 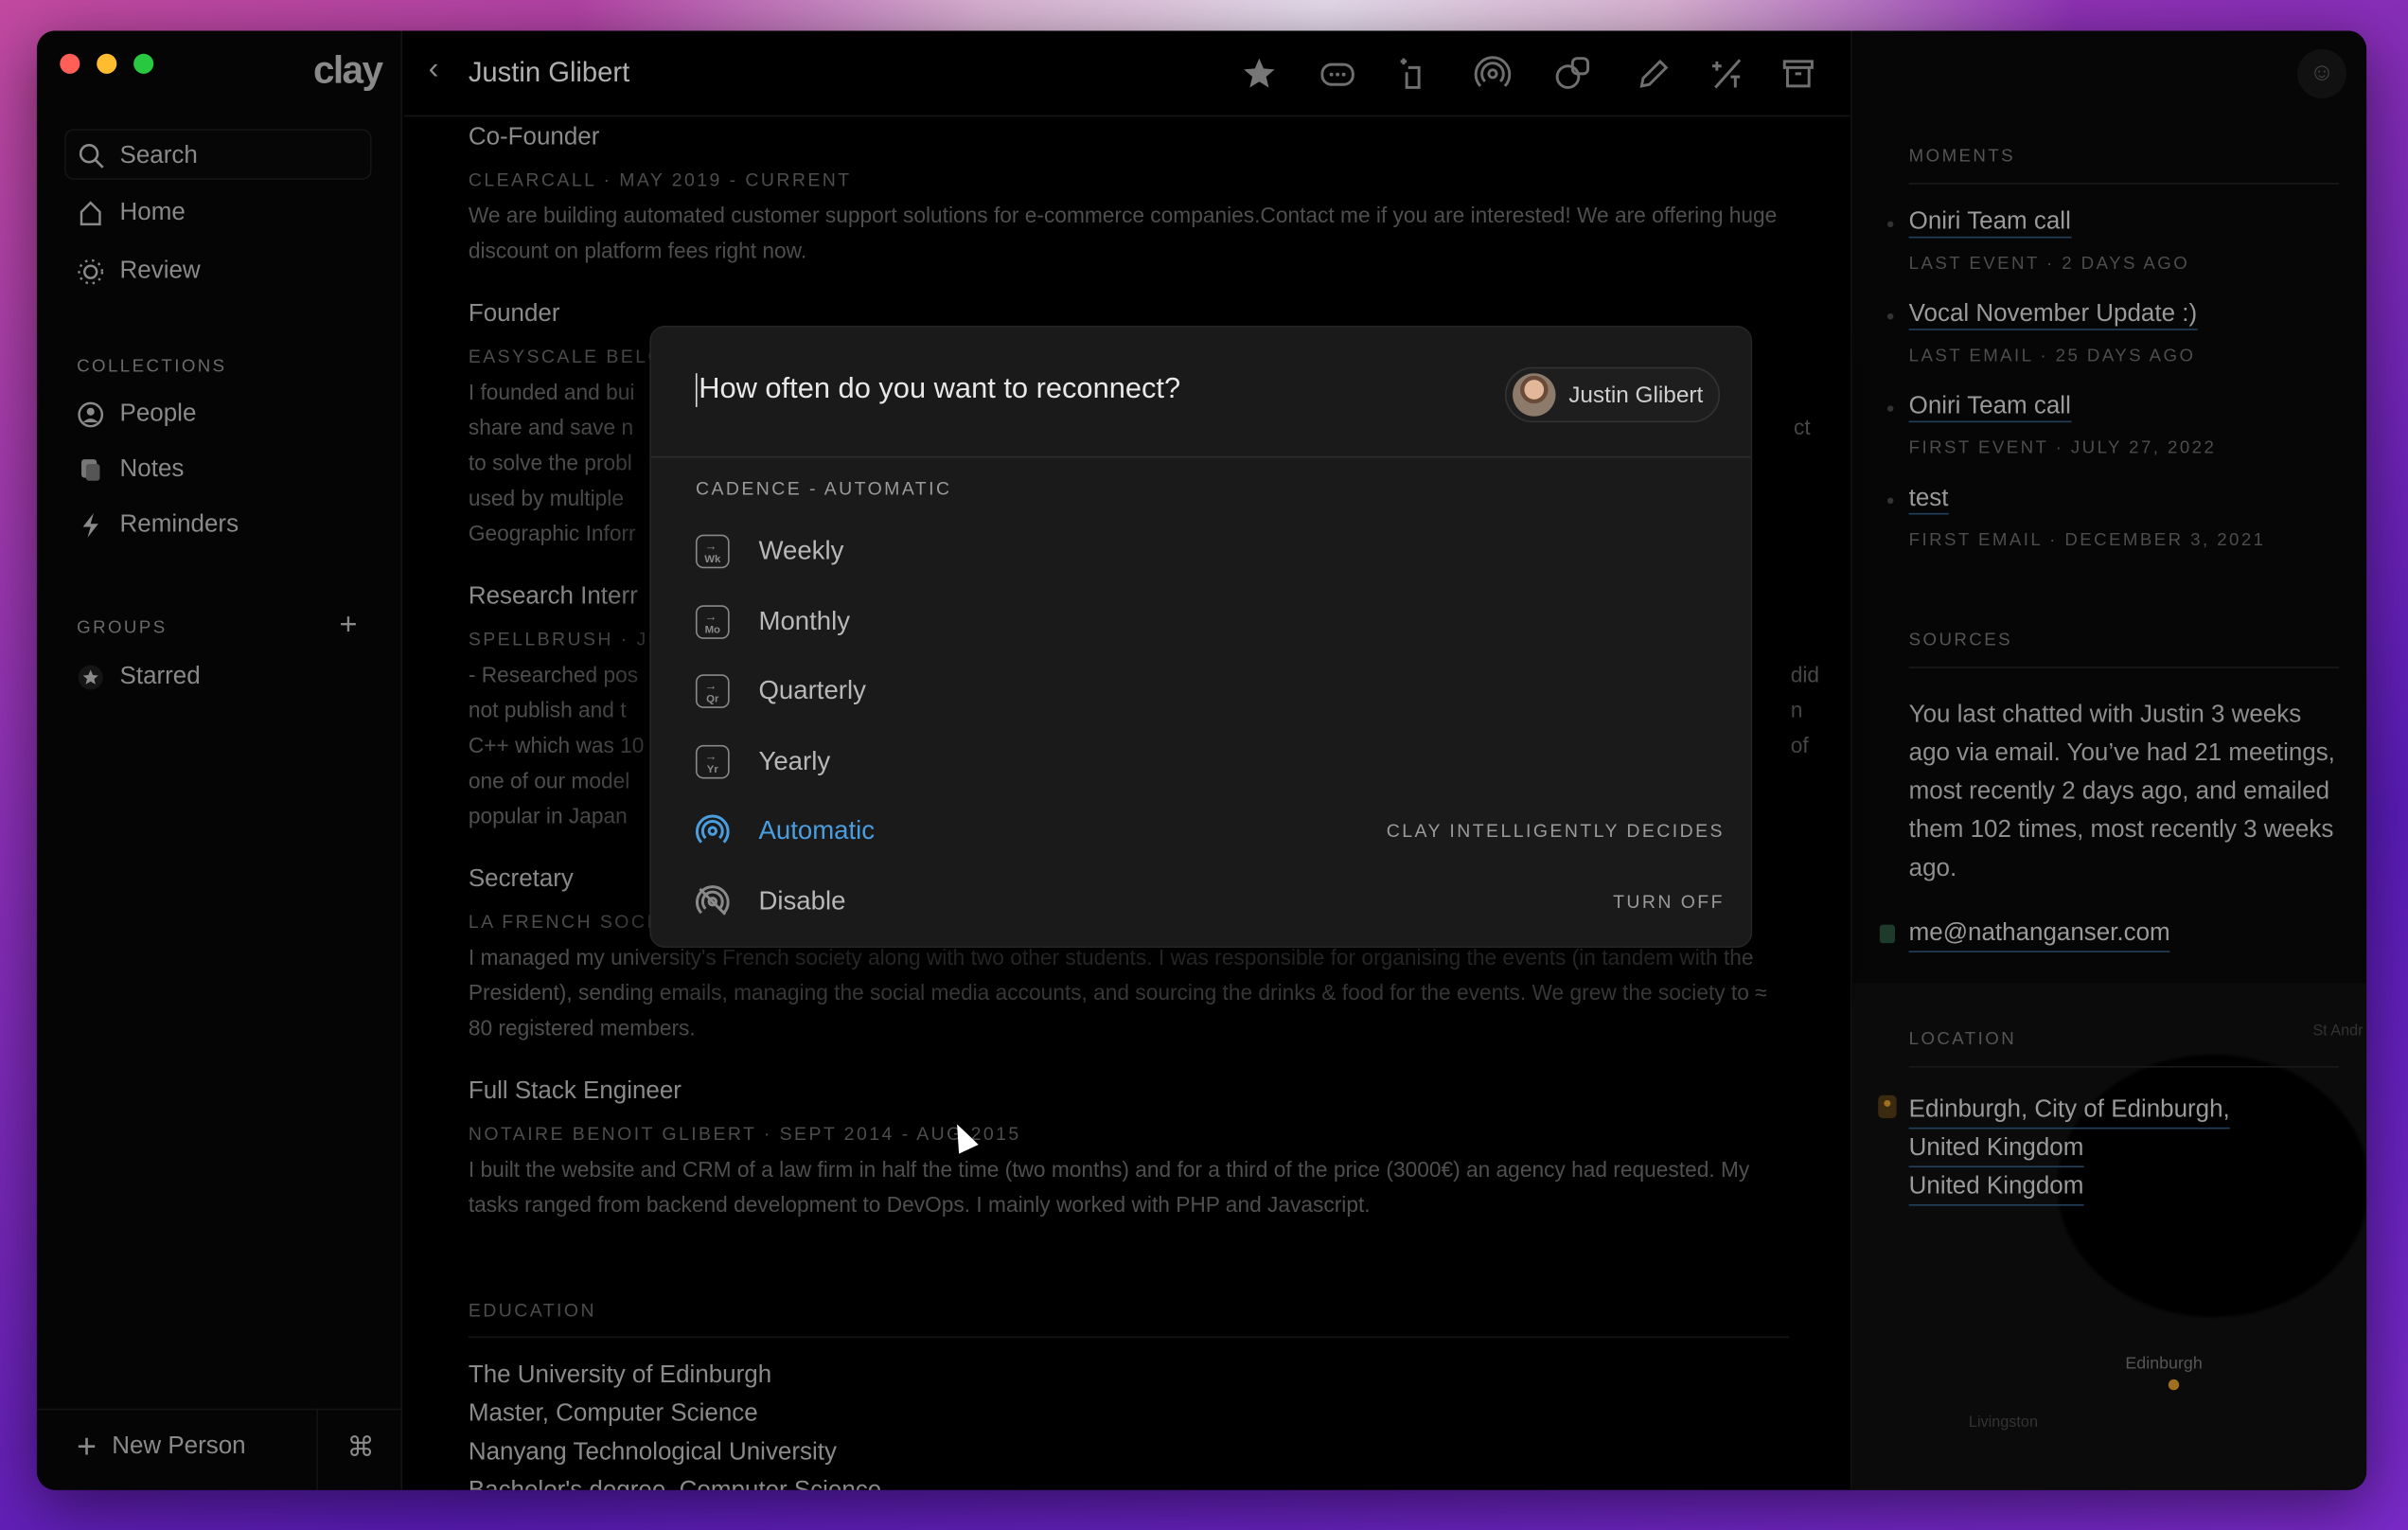 What do you see at coordinates (434, 69) in the screenshot?
I see `back-chevron-icon: ‹` at bounding box center [434, 69].